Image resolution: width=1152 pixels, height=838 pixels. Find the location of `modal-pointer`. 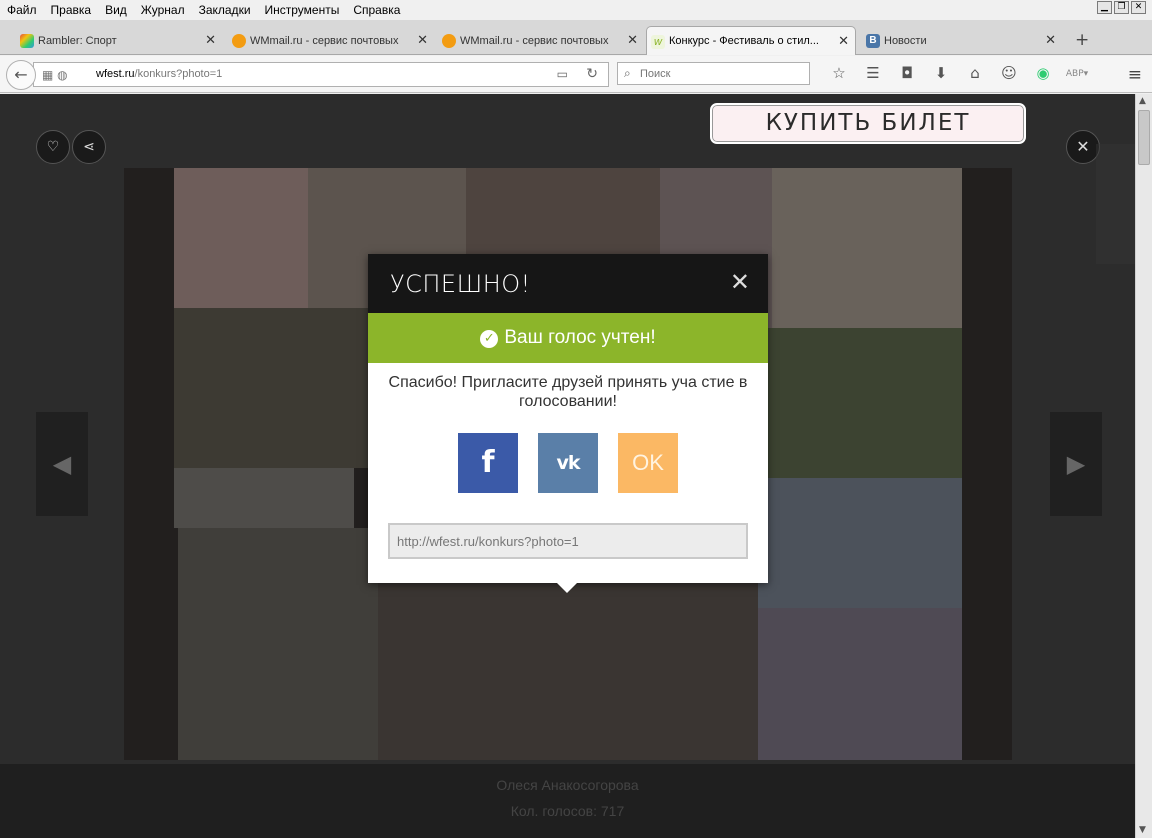

modal-pointer is located at coordinates (567, 588).